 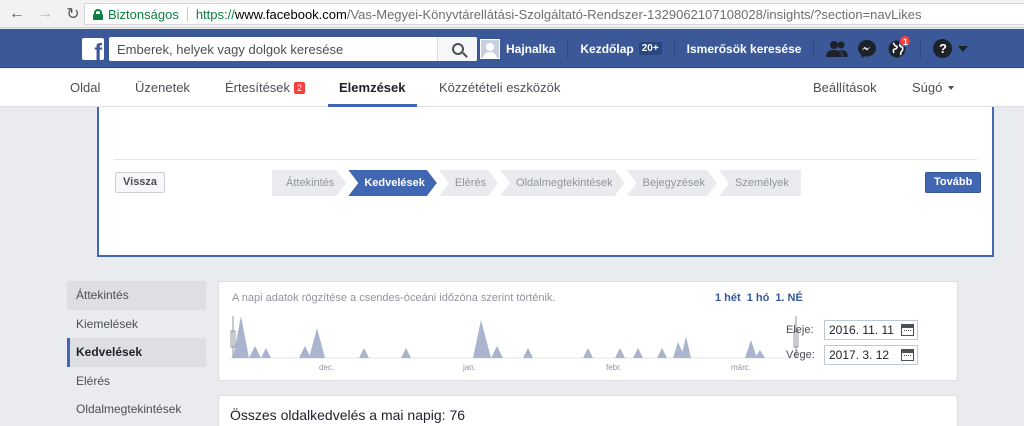 What do you see at coordinates (372, 88) in the screenshot?
I see `tab-insights: Elemzések` at bounding box center [372, 88].